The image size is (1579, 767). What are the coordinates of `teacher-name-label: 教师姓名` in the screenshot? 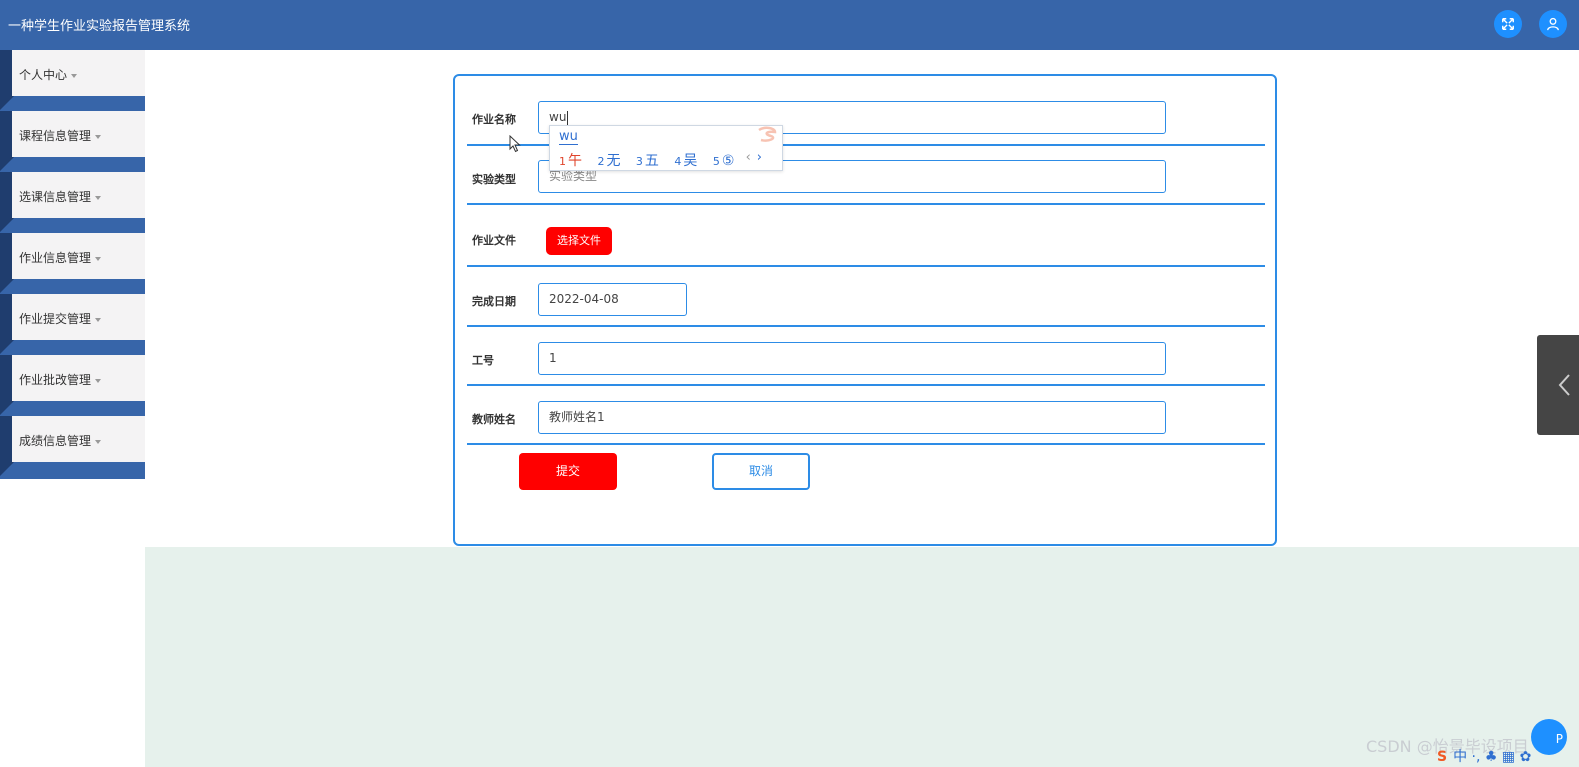 It's located at (494, 419).